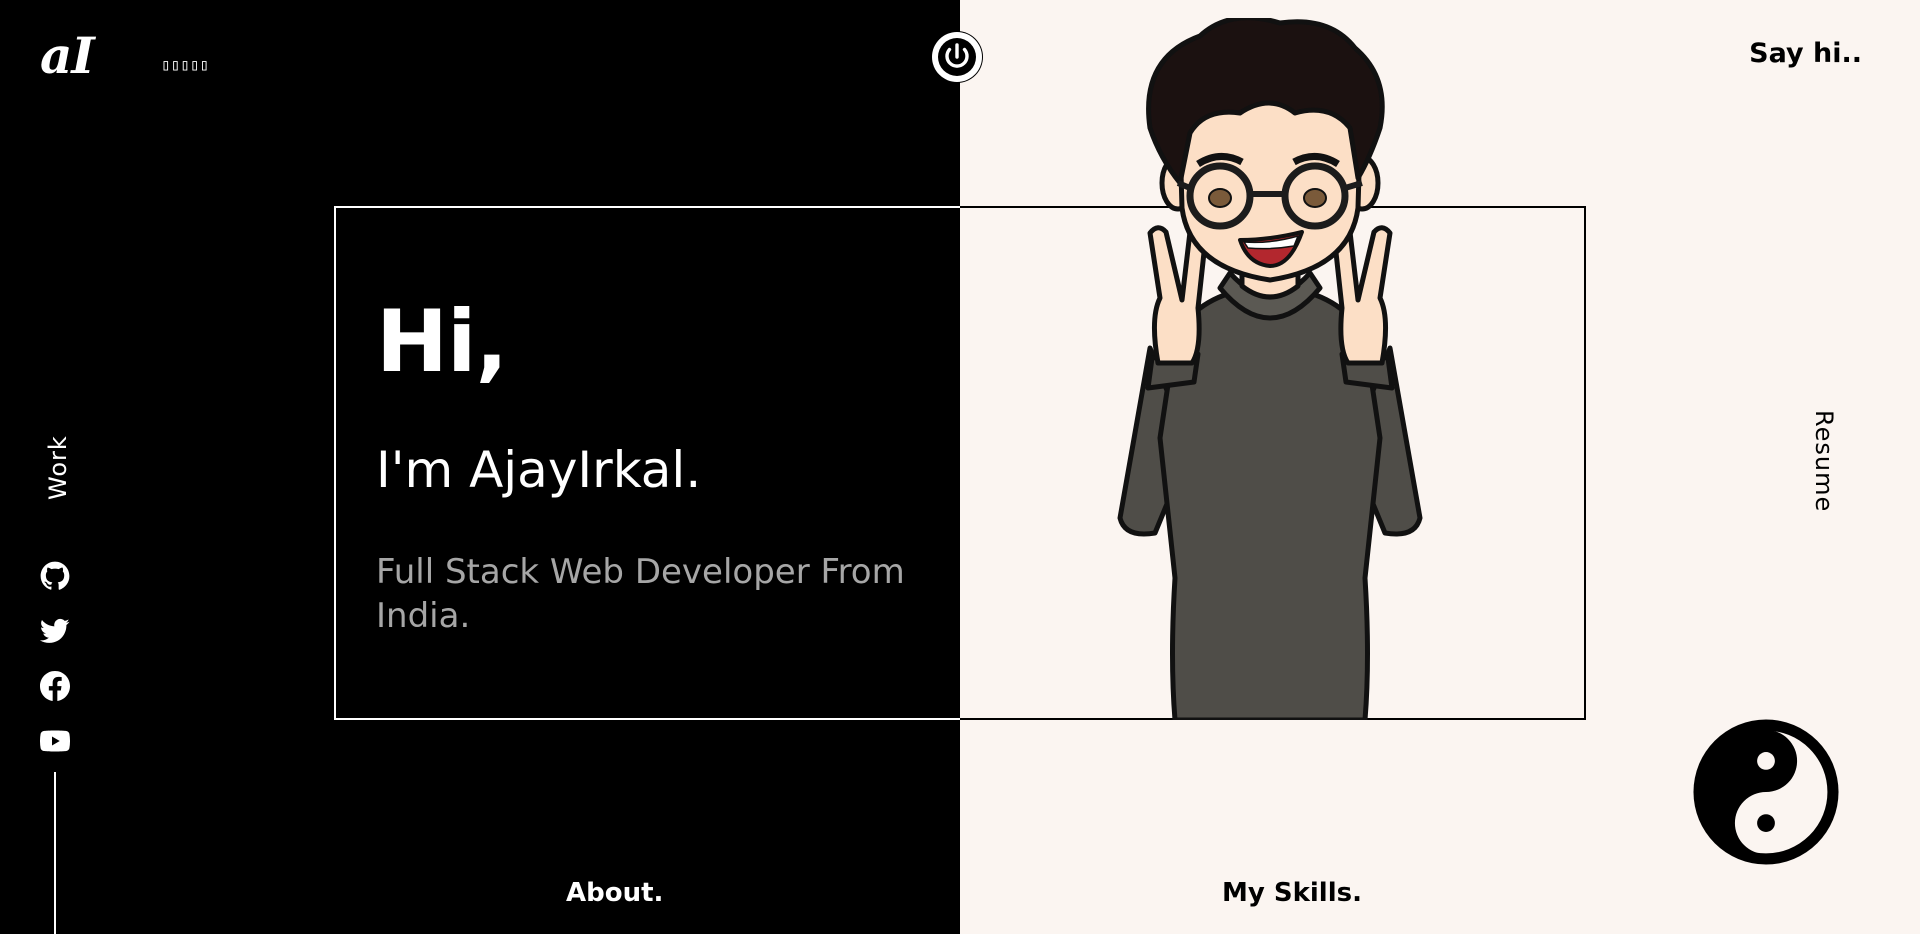 The width and height of the screenshot is (1920, 934). I want to click on twitter-link, so click(56, 632).